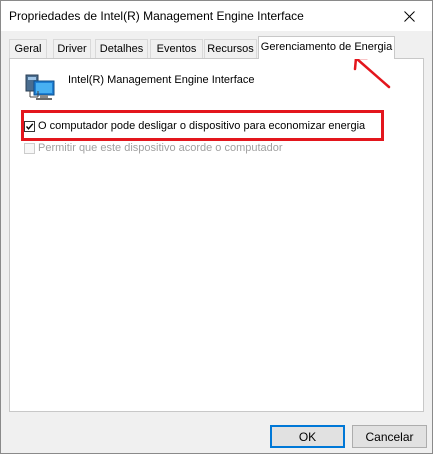 This screenshot has width=433, height=454. What do you see at coordinates (389, 436) in the screenshot?
I see `cancel-button: Cancelar` at bounding box center [389, 436].